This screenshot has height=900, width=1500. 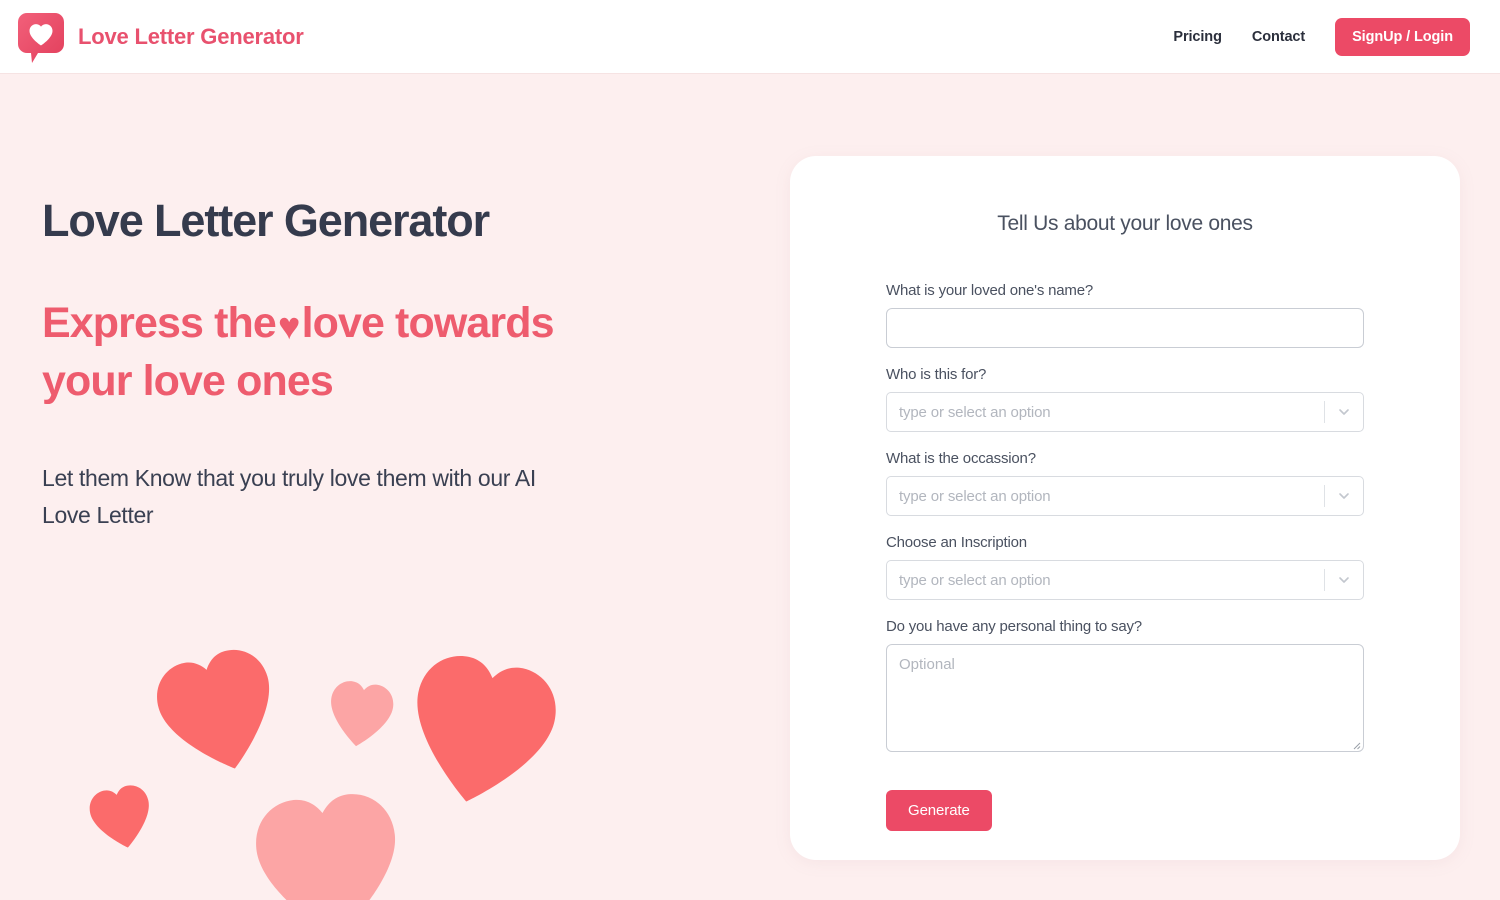 I want to click on loved-one-name-input, so click(x=1125, y=328).